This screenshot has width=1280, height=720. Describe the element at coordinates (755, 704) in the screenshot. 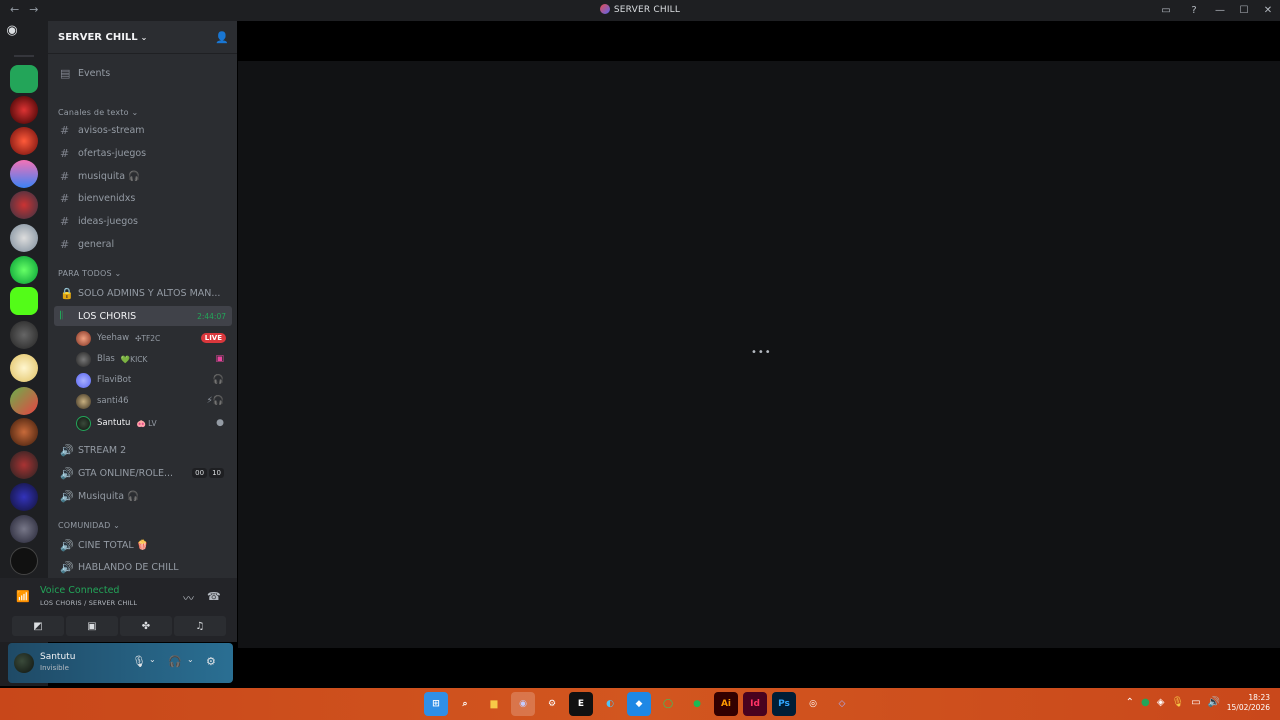

I see `indesign-icon: Id` at that location.